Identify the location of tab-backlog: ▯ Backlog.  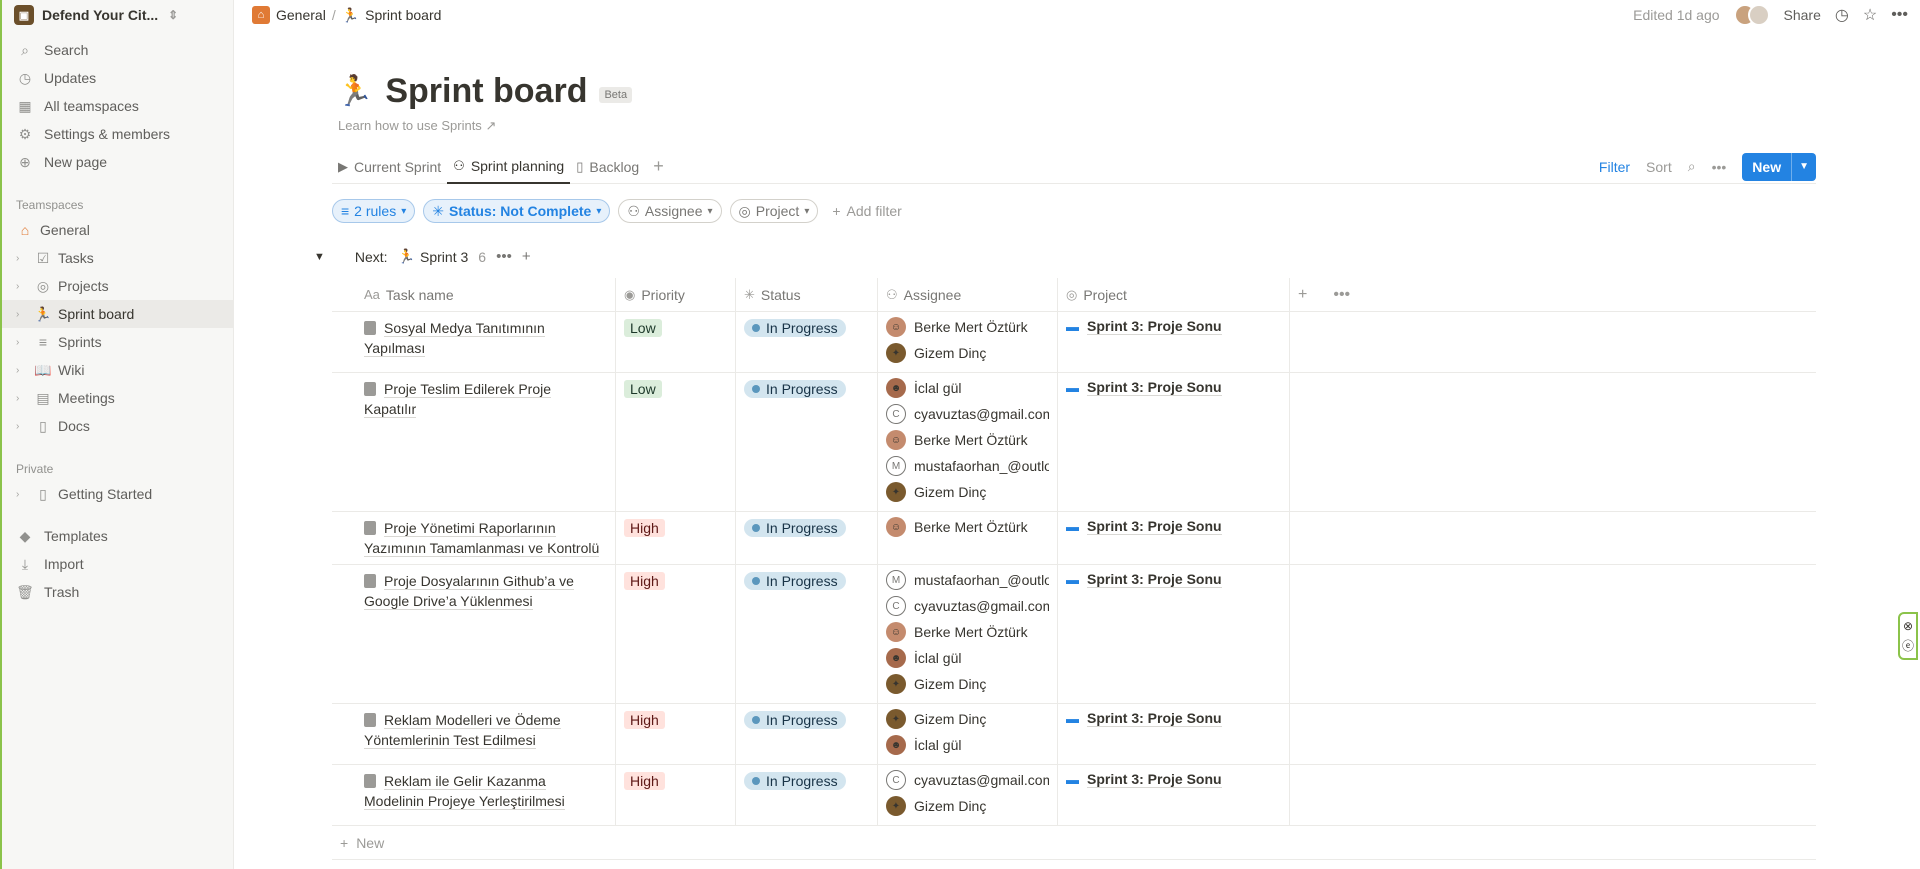
(607, 167).